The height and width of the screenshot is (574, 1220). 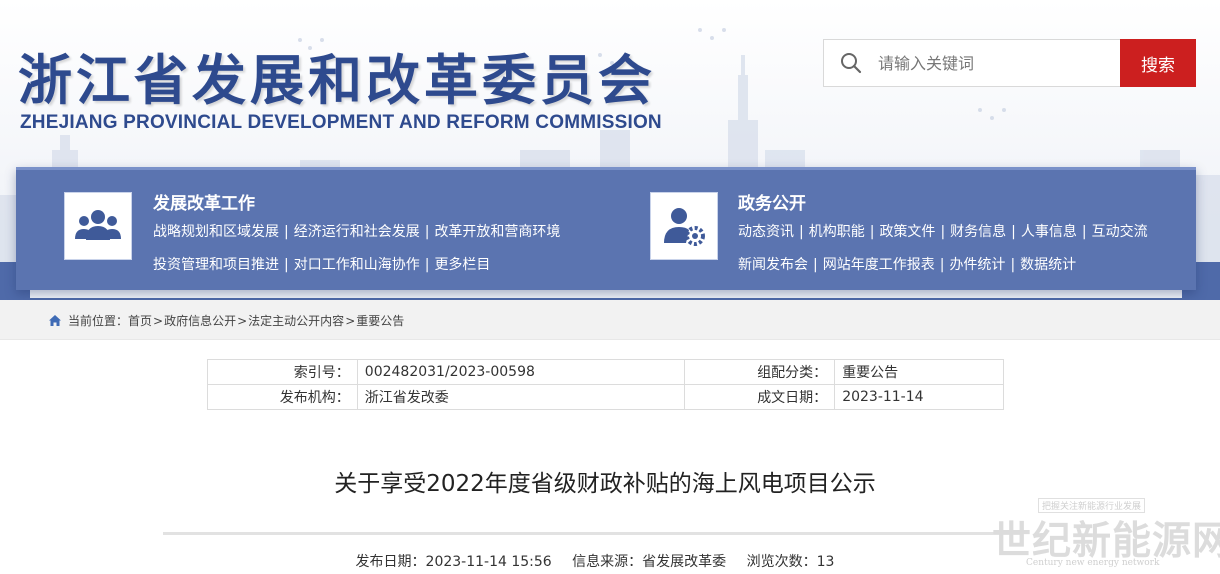 What do you see at coordinates (592, 533) in the screenshot?
I see `title-divider` at bounding box center [592, 533].